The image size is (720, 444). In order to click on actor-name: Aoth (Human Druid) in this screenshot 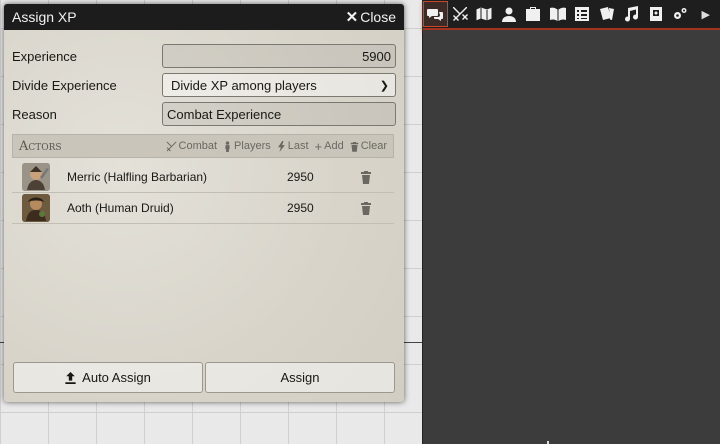, I will do `click(120, 208)`.